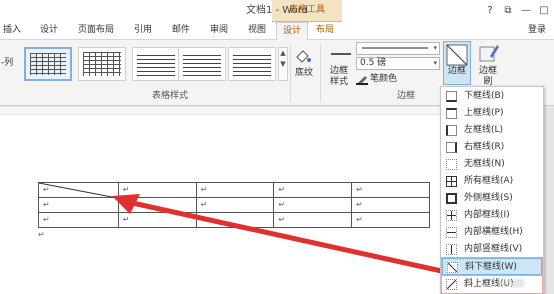 The height and width of the screenshot is (294, 554). What do you see at coordinates (489, 53) in the screenshot?
I see `border-painter-icon` at bounding box center [489, 53].